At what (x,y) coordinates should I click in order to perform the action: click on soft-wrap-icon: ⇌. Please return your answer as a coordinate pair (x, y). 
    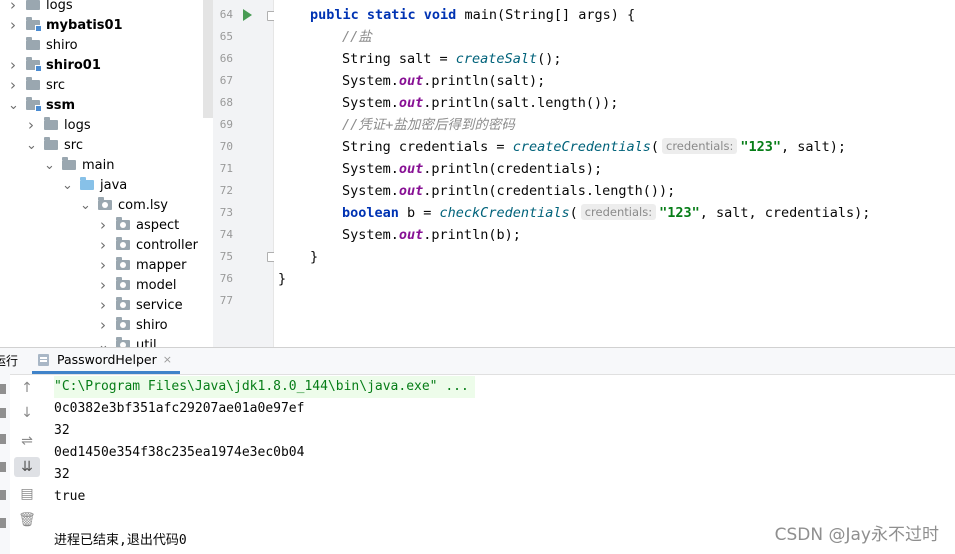
    Looking at the image, I should click on (27, 441).